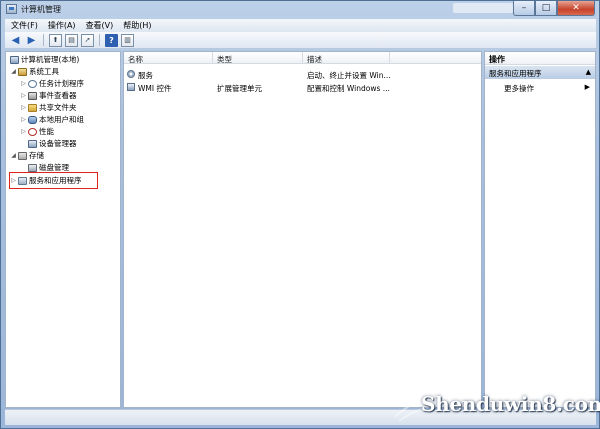 The width and height of the screenshot is (600, 429). Describe the element at coordinates (32, 119) in the screenshot. I see `users-icon` at that location.